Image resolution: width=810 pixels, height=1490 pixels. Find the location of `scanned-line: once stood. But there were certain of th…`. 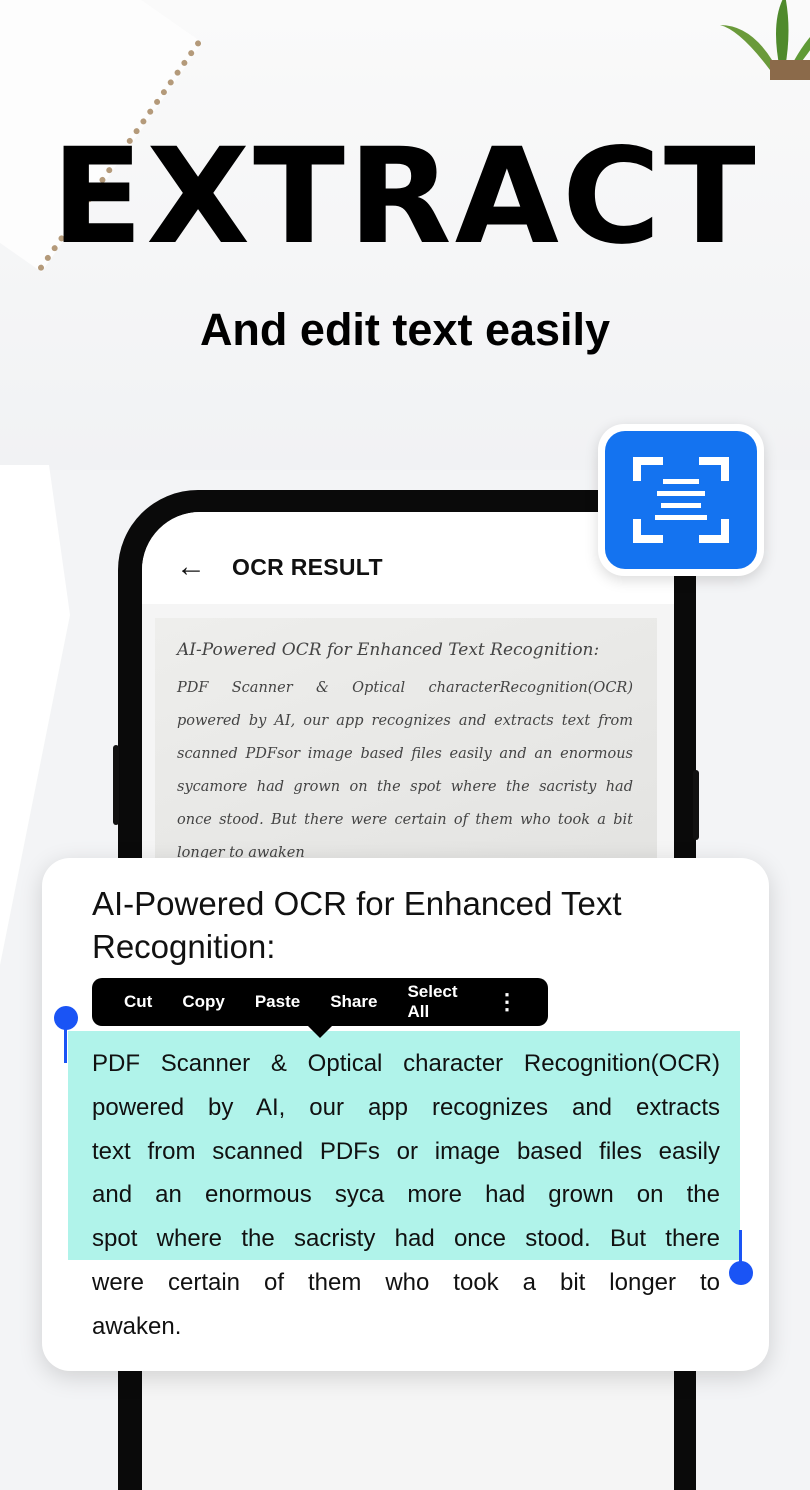

scanned-line: once stood. But there were certain of th… is located at coordinates (405, 820).